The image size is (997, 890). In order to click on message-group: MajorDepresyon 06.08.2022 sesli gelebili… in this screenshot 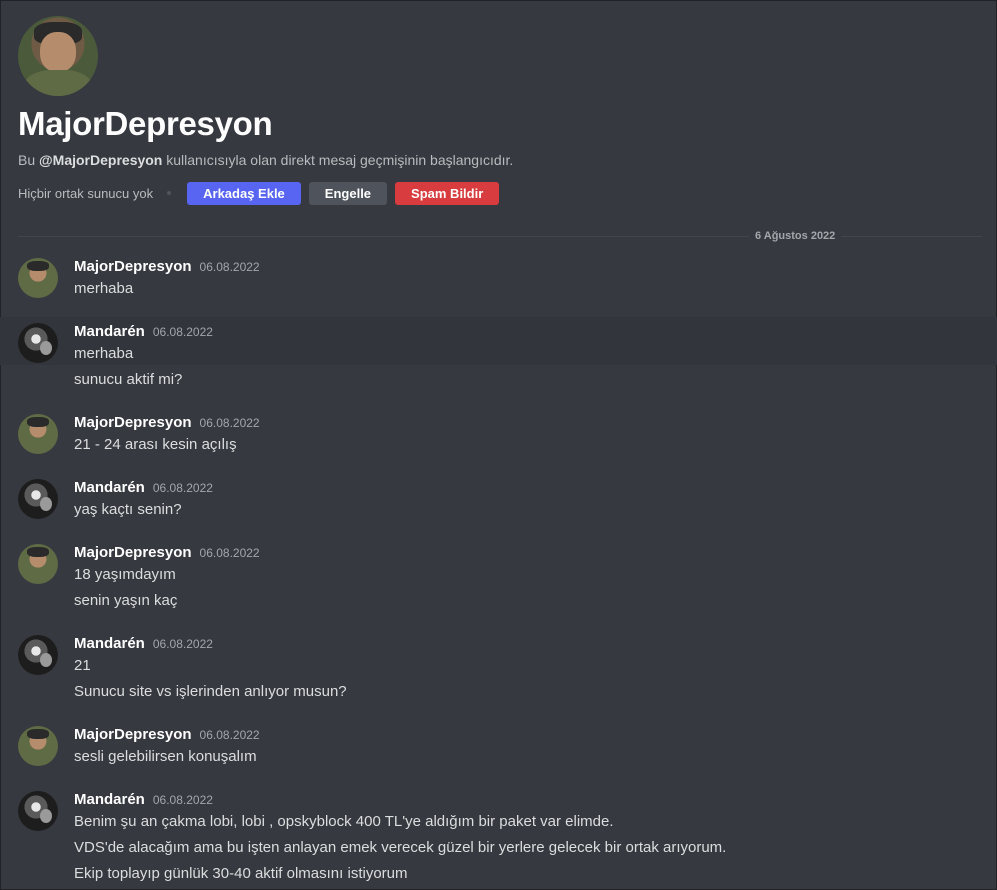, I will do `click(498, 746)`.